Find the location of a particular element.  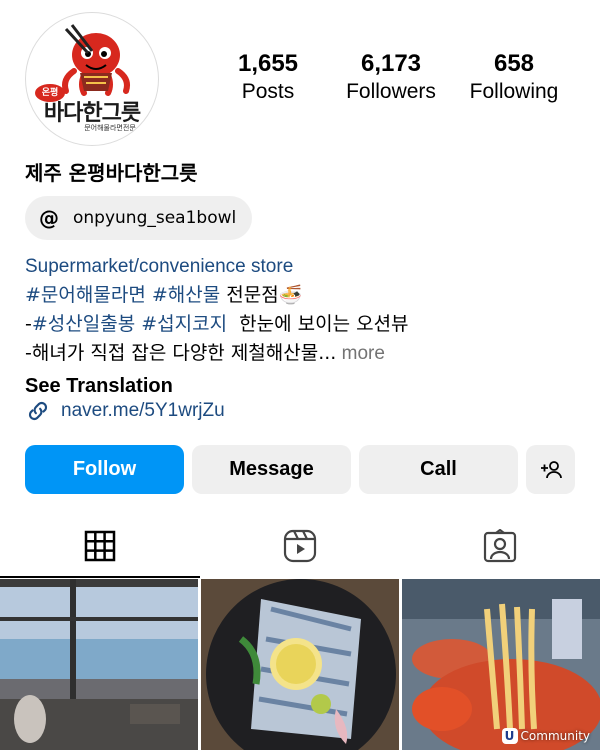

add-person-icon is located at coordinates (551, 469).